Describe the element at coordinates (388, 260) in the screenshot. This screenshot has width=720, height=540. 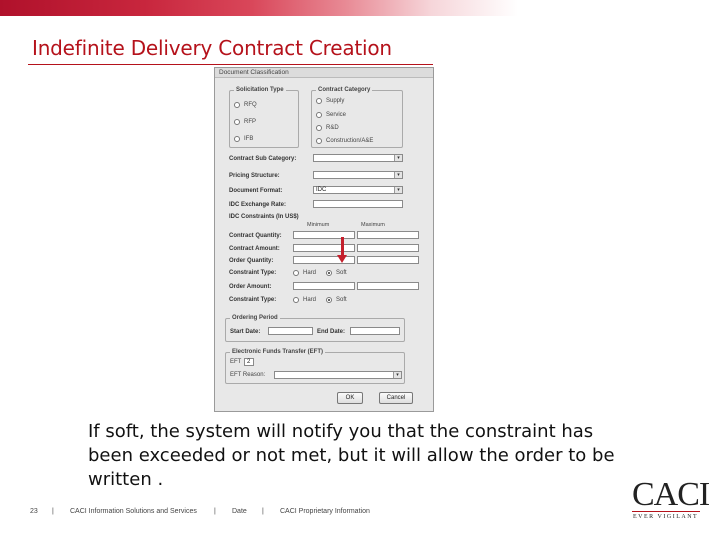
I see `order-quantity-max-input` at that location.